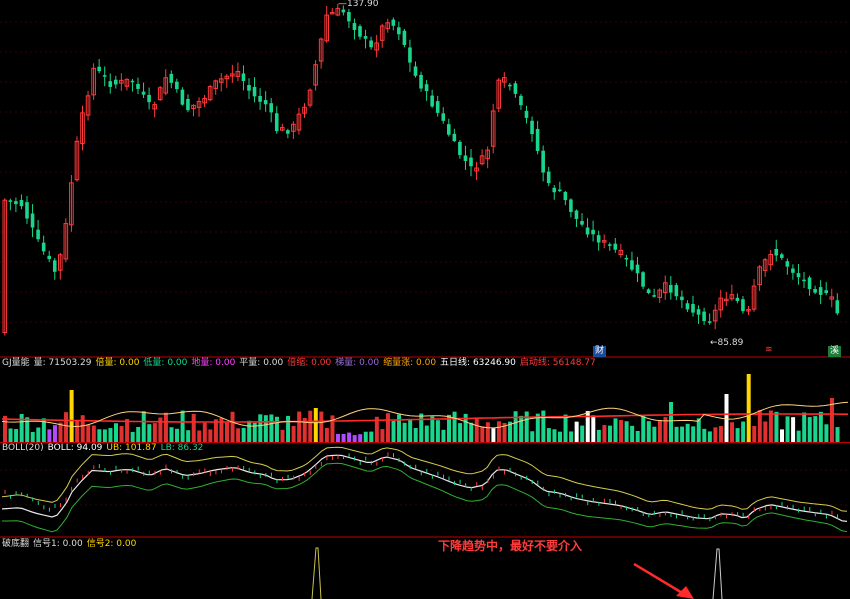 Image resolution: width=850 pixels, height=599 pixels. Describe the element at coordinates (659, 579) in the screenshot. I see `arrow-shaft` at that location.